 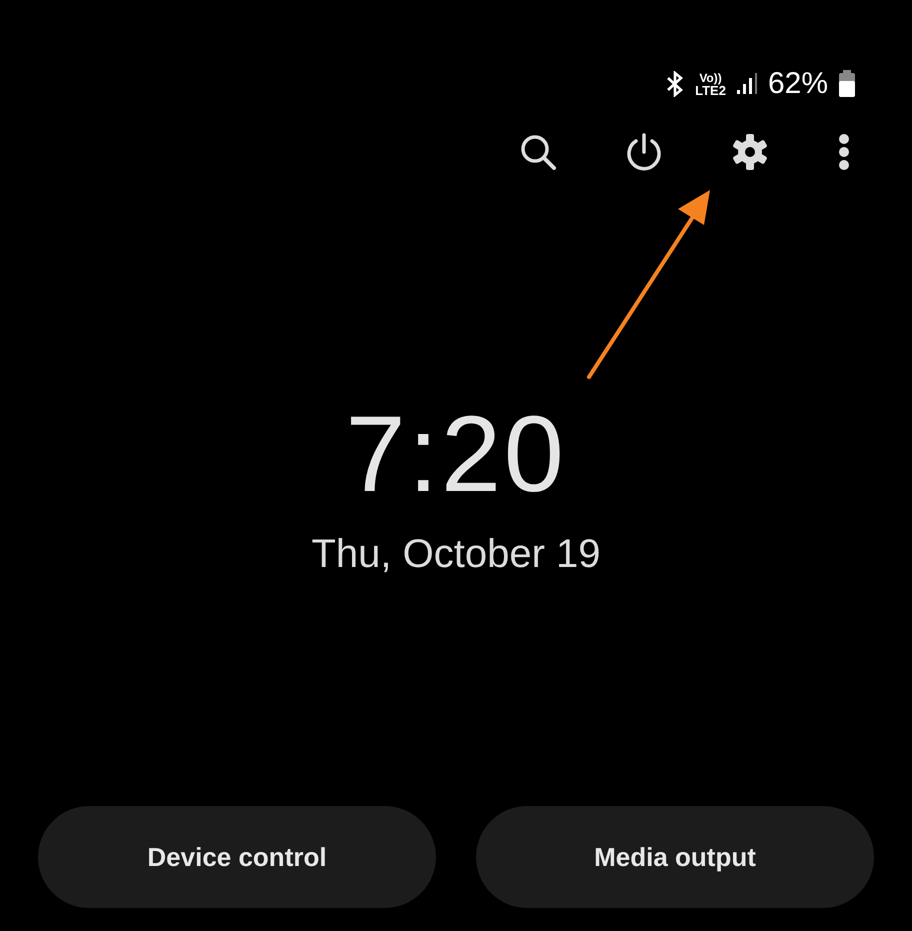 I want to click on signal-icon, so click(x=747, y=84).